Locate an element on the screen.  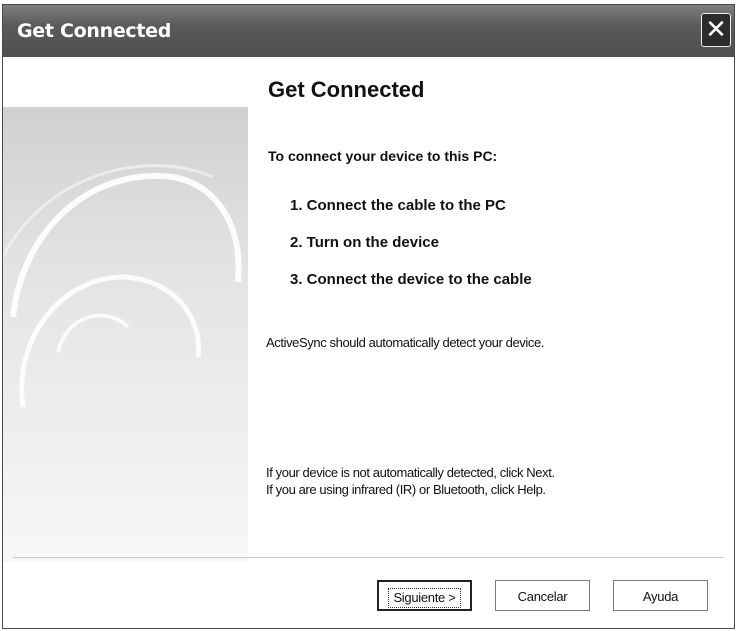
title-bar: Get Connected ✕ is located at coordinates (368, 31).